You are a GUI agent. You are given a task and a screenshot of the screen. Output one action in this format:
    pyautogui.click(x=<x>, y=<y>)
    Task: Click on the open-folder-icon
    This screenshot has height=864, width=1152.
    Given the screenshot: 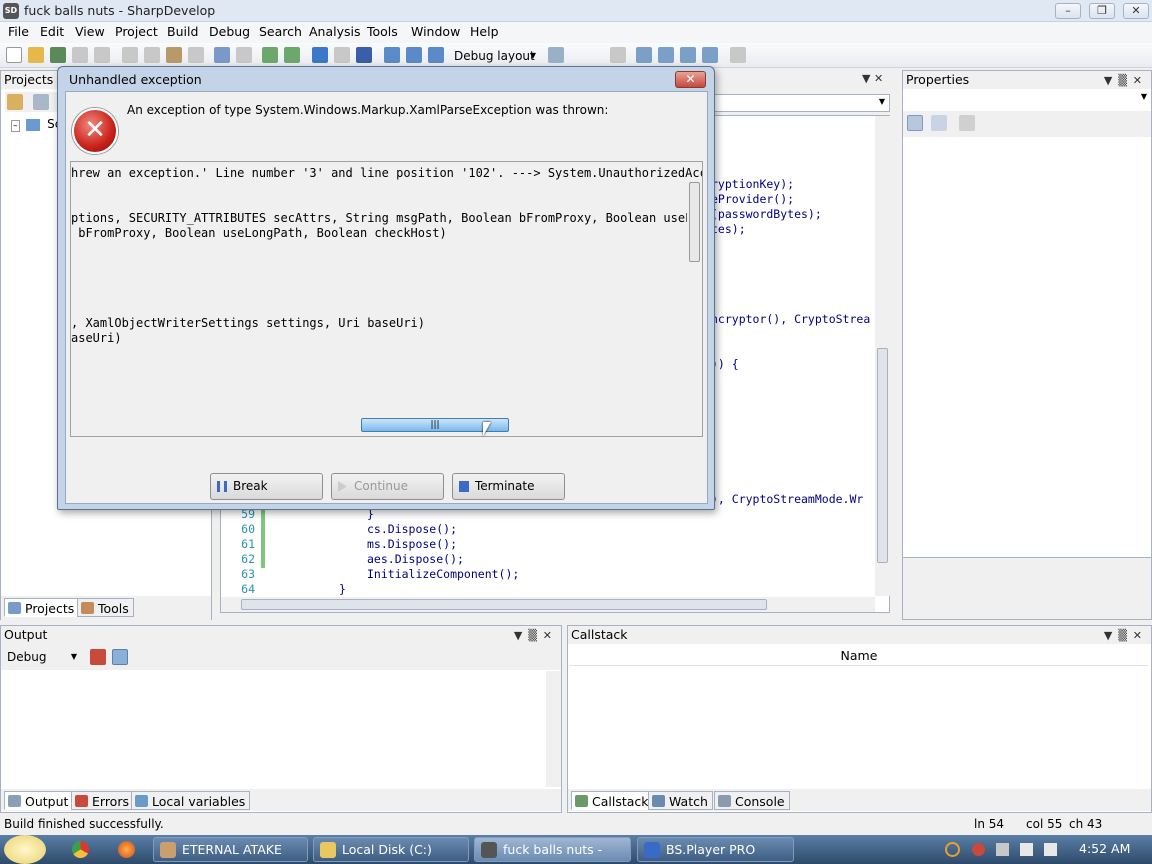 What is the action you would take?
    pyautogui.click(x=36, y=55)
    